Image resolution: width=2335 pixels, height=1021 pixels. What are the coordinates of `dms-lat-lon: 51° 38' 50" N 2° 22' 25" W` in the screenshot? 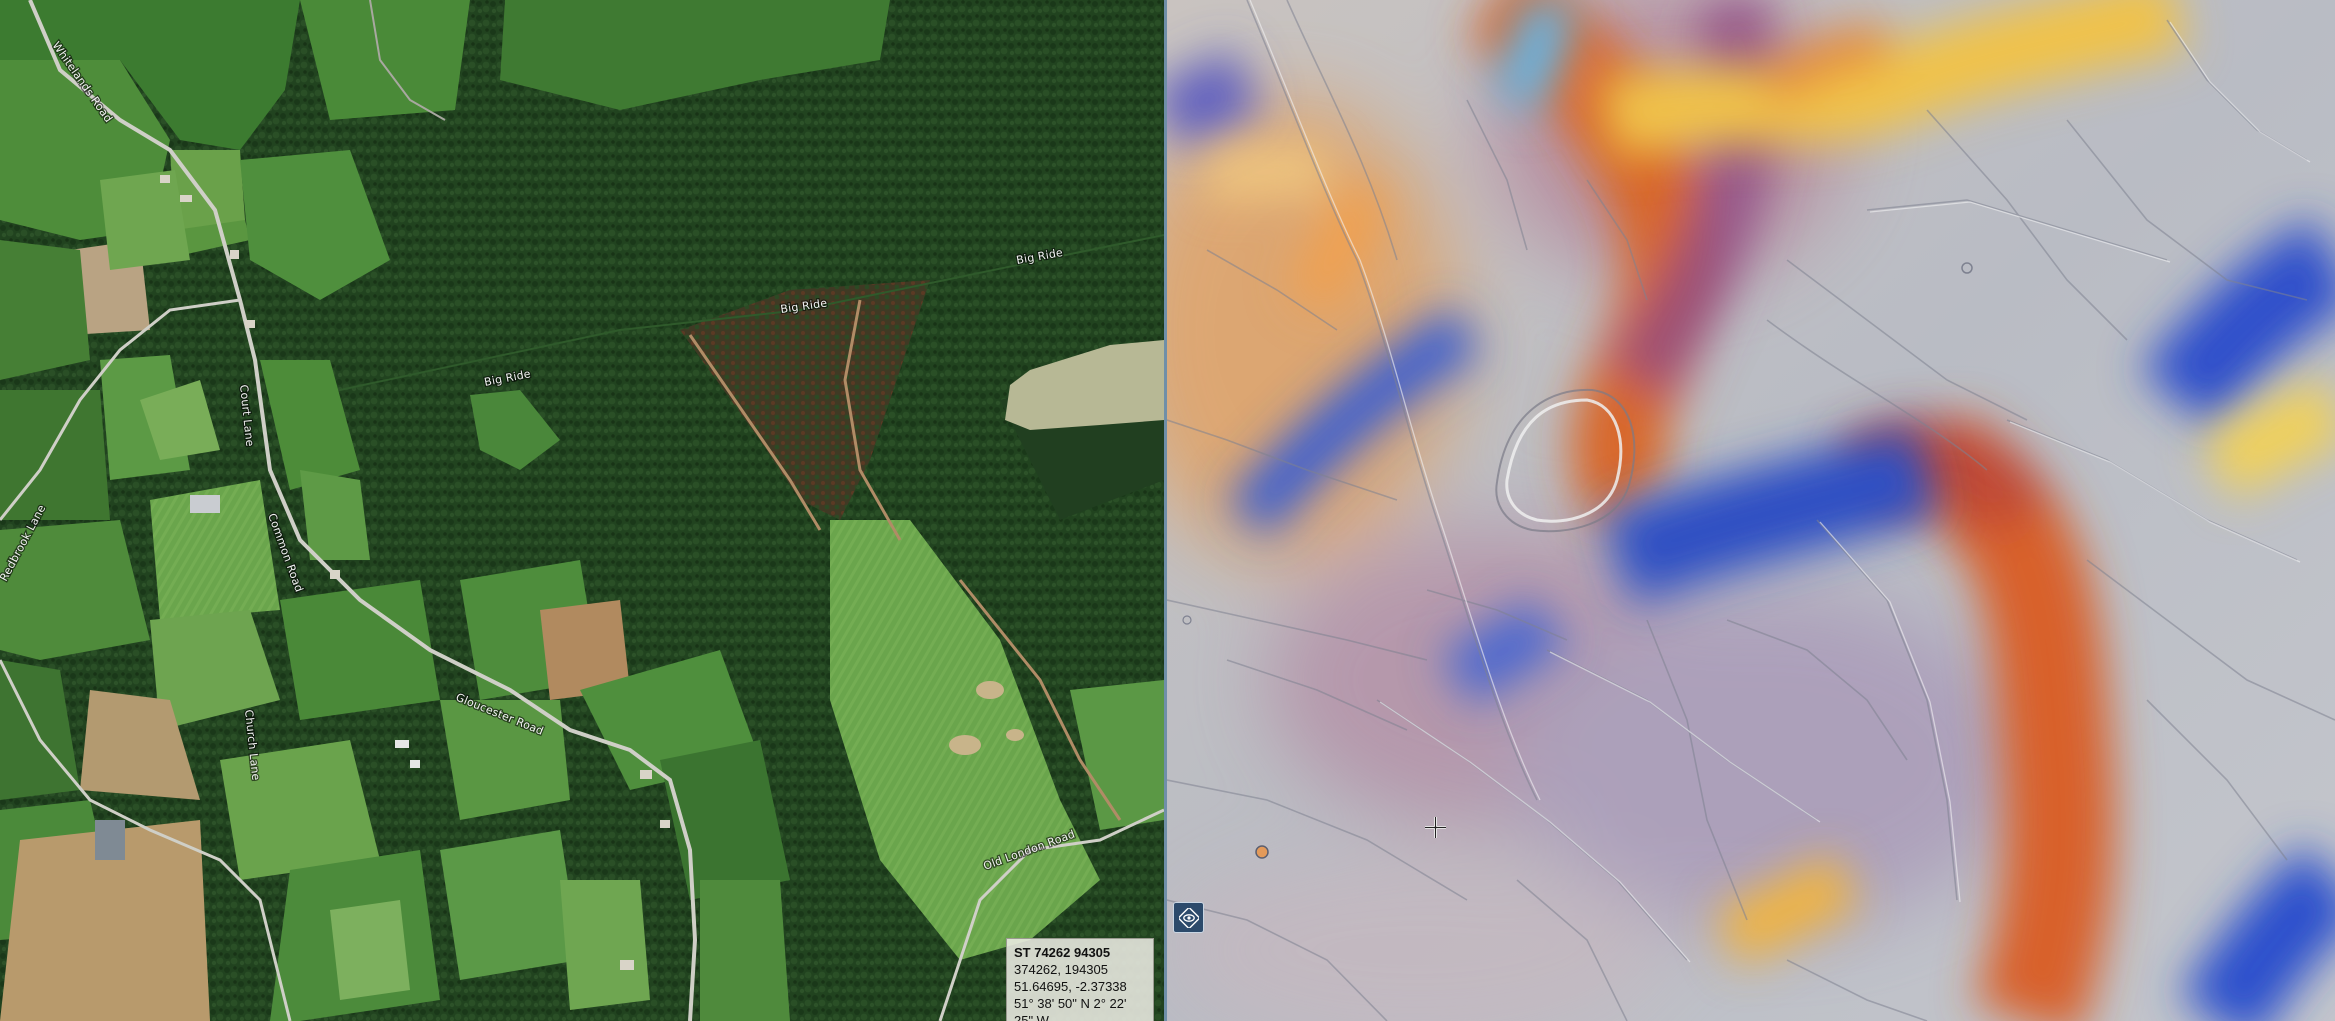 It's located at (1070, 1008).